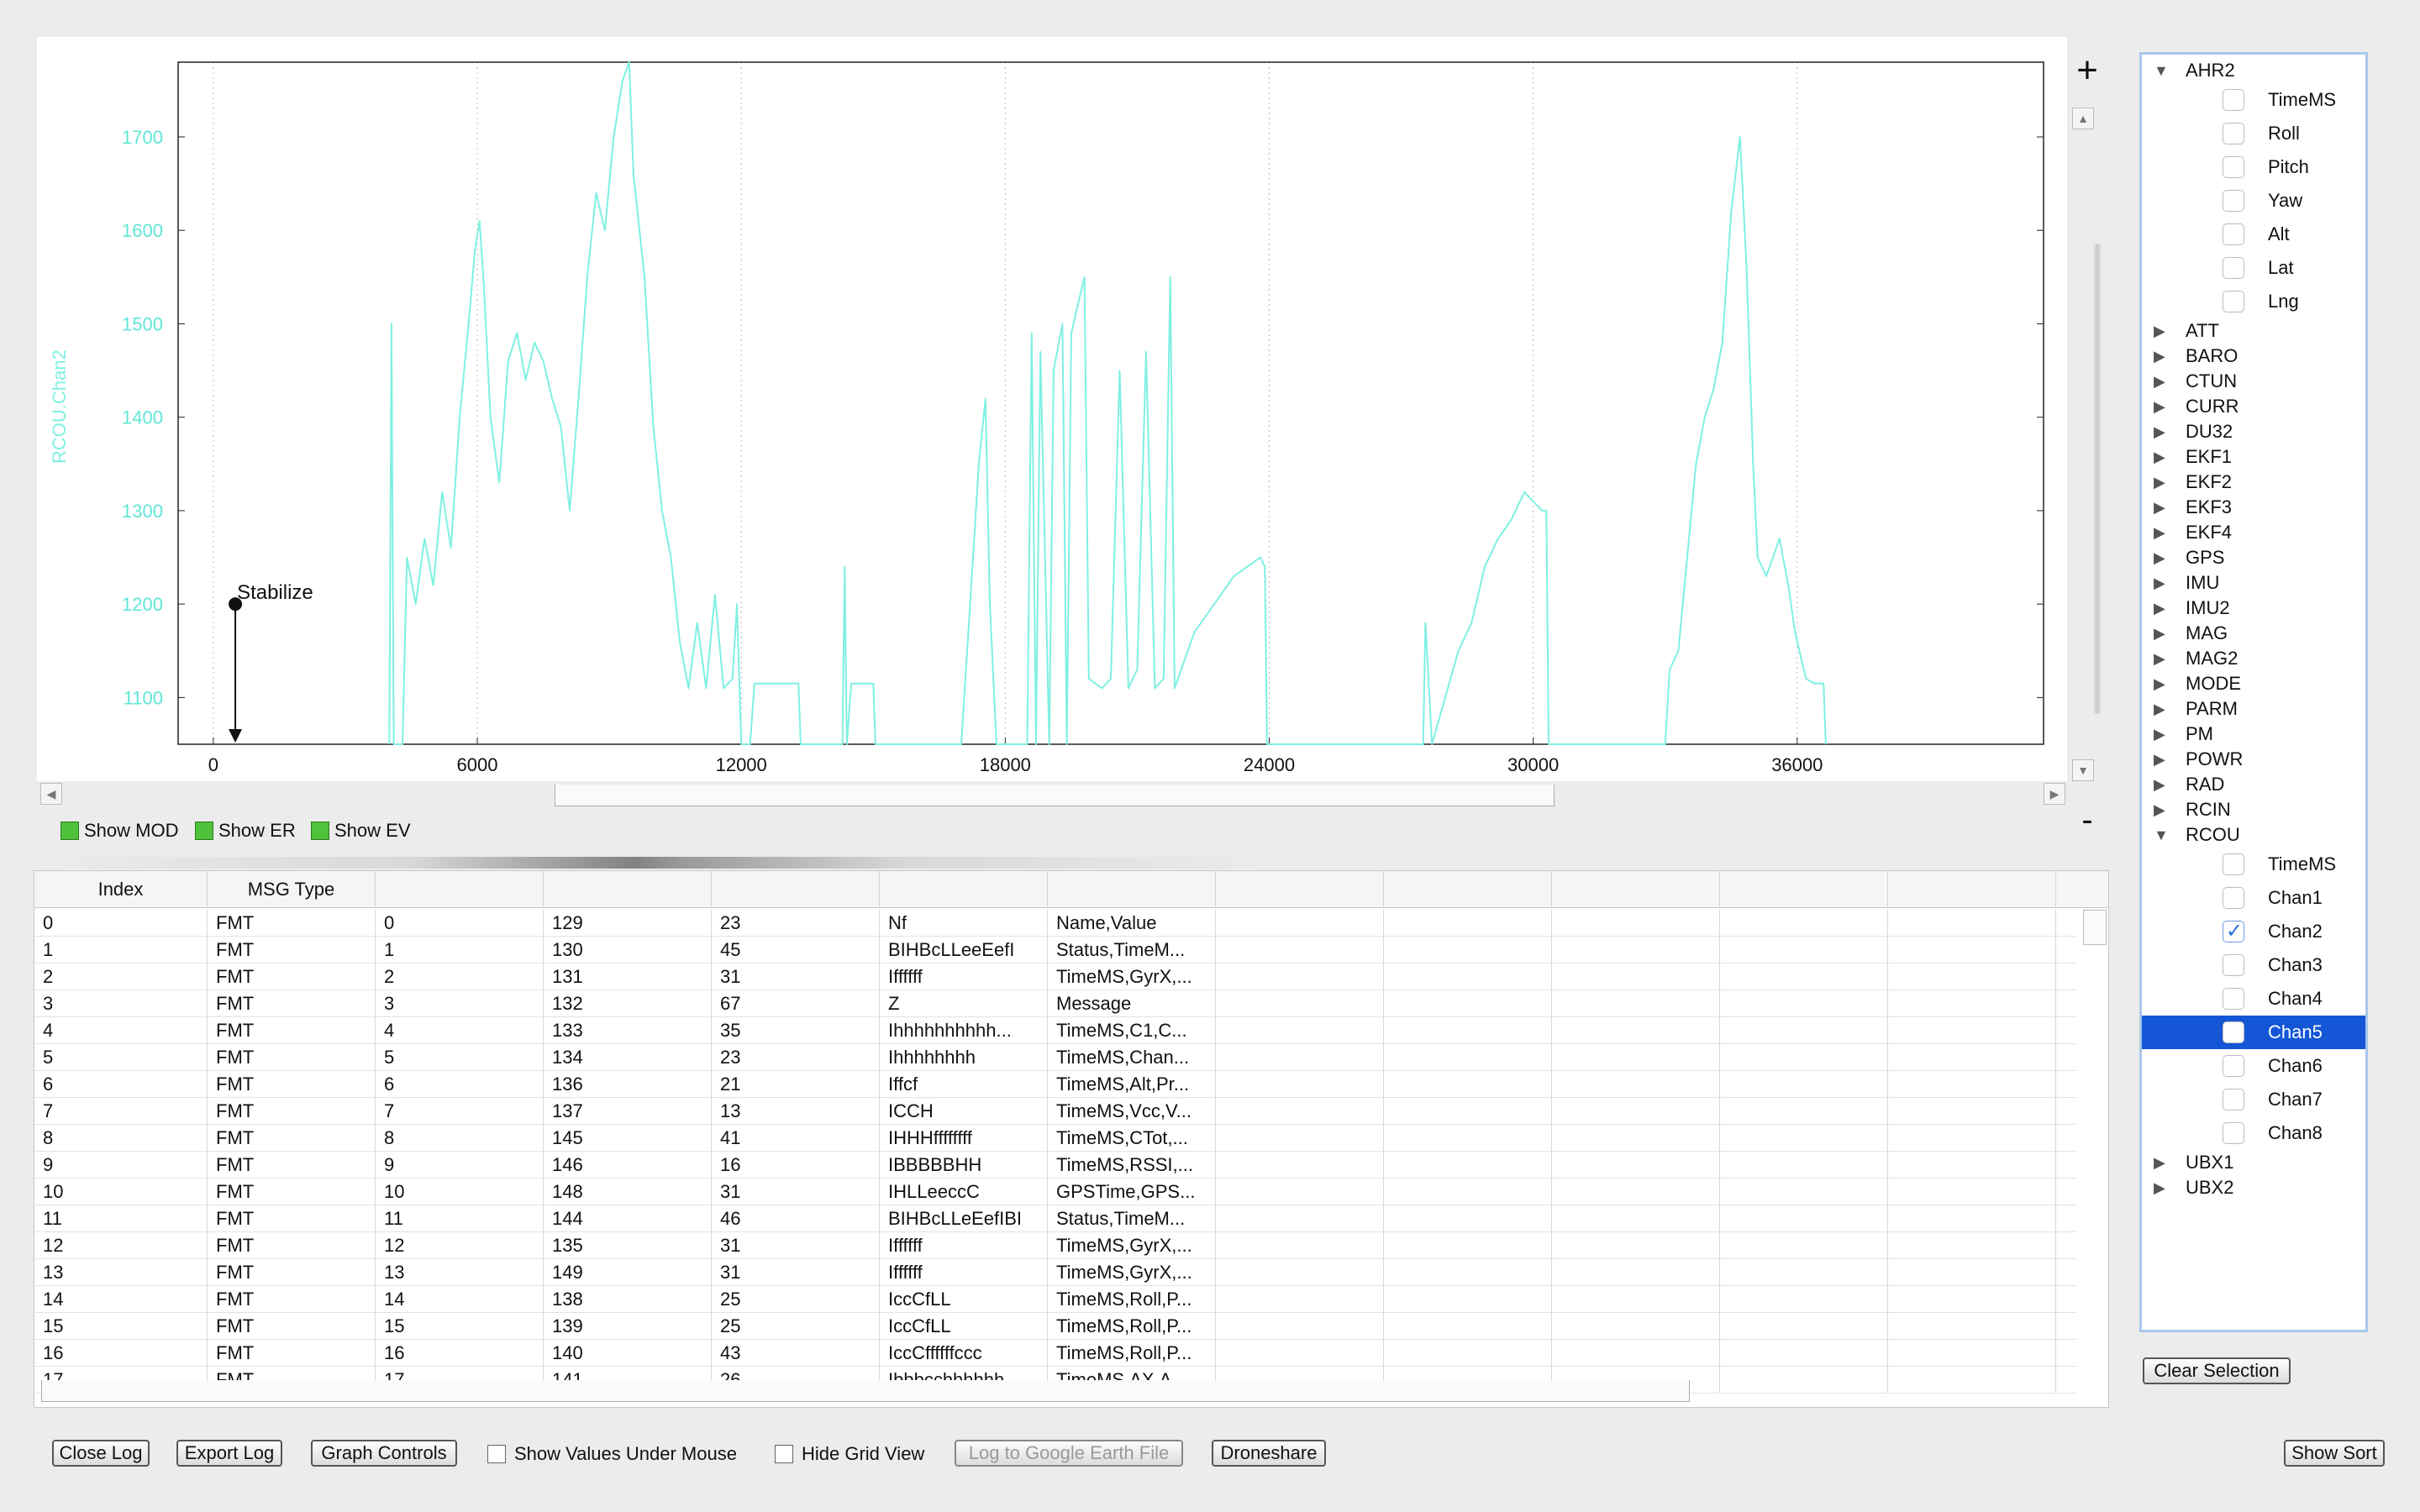  I want to click on tree-group-ekf3: ▶ EKF3, so click(2253, 507).